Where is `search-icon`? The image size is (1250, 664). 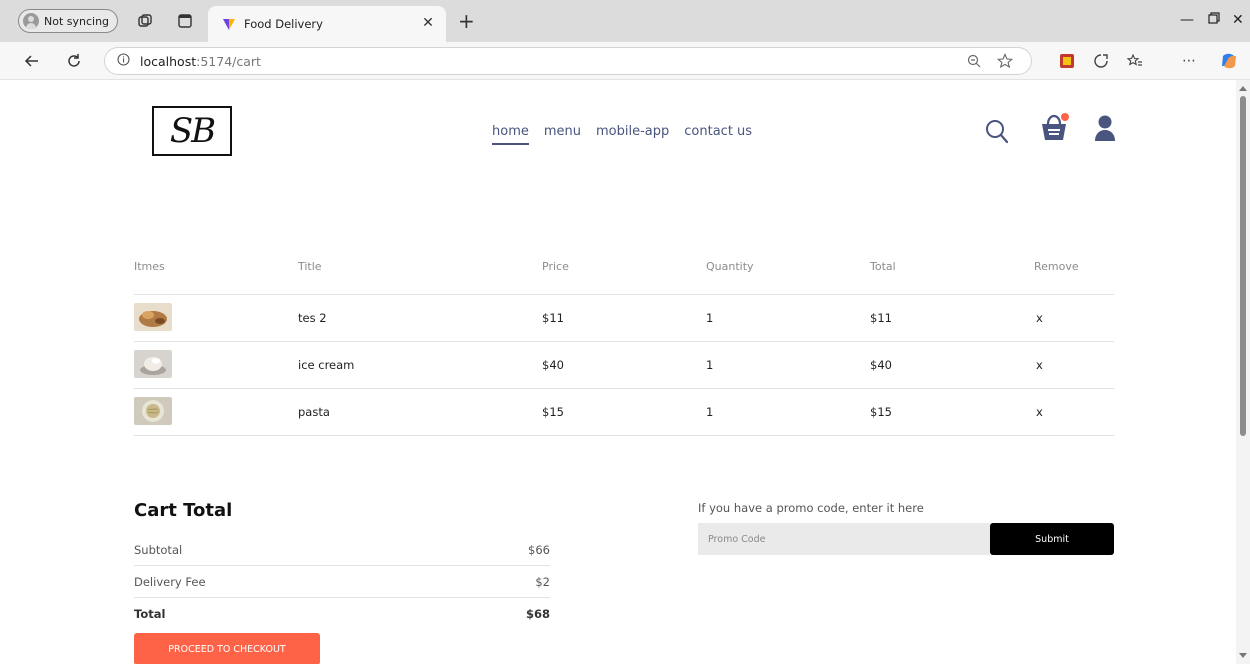
search-icon is located at coordinates (997, 133).